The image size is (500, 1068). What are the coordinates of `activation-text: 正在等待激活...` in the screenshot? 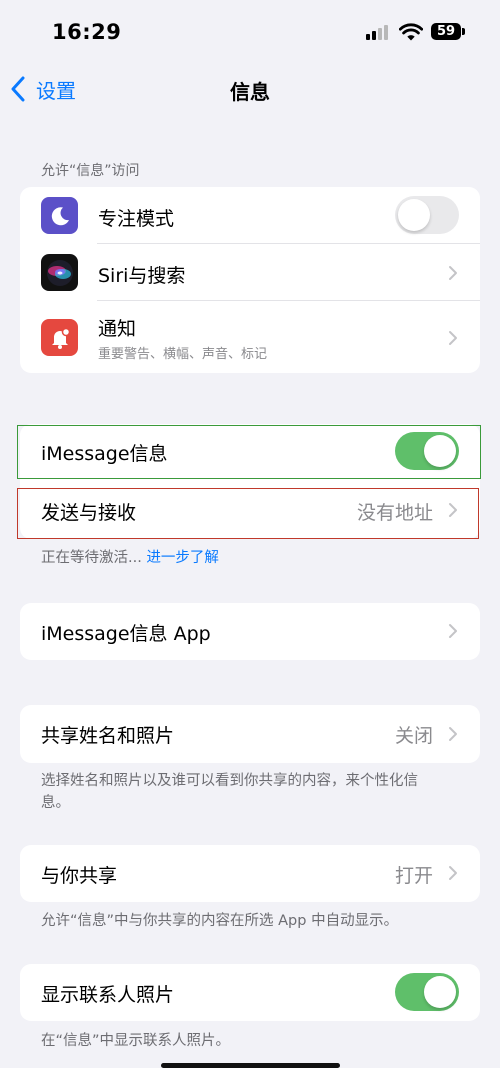 It's located at (94, 558).